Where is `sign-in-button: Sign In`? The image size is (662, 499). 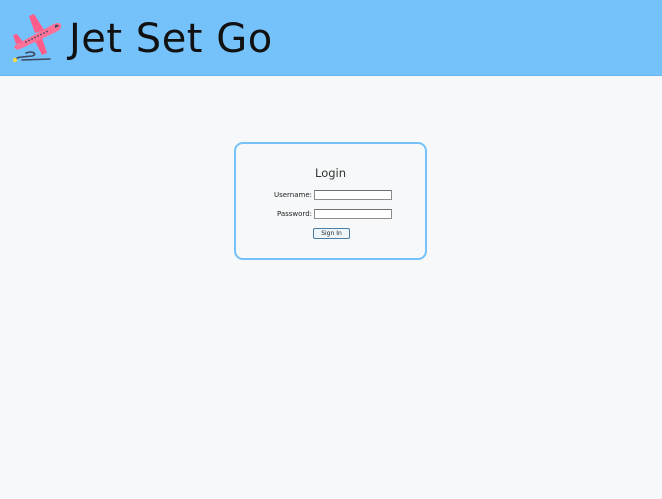
sign-in-button: Sign In is located at coordinates (331, 233).